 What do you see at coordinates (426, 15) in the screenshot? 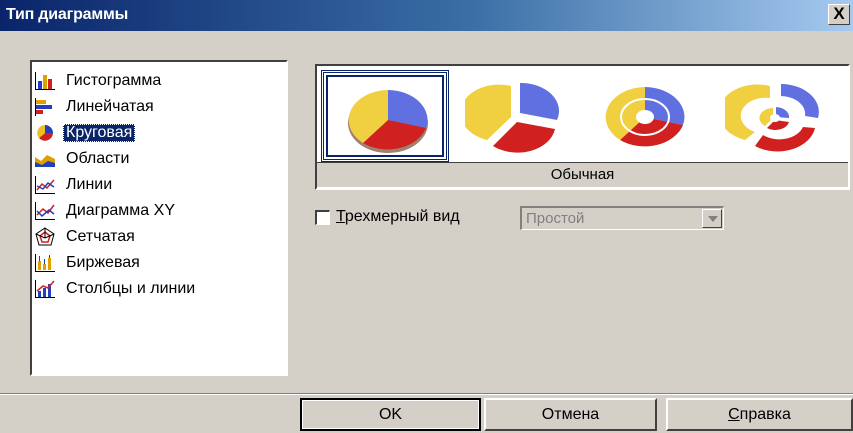
I see `title-bar: Тип диаграммы X` at bounding box center [426, 15].